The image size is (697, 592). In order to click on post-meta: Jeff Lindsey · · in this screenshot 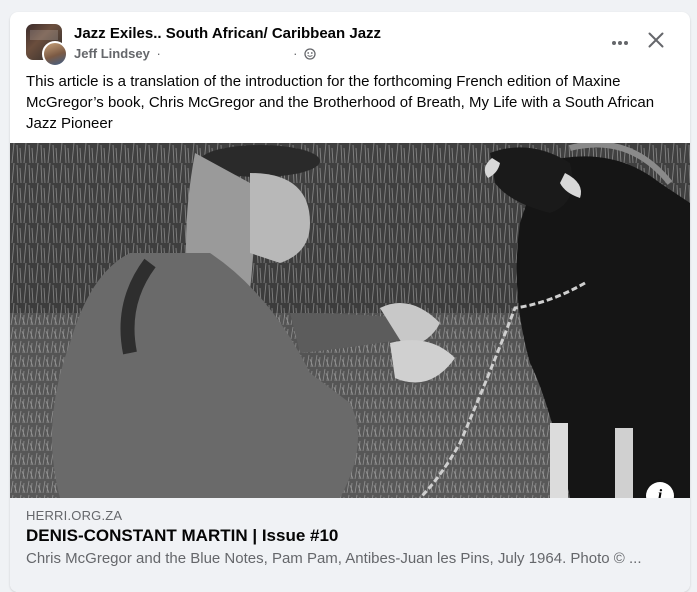, I will do `click(195, 54)`.